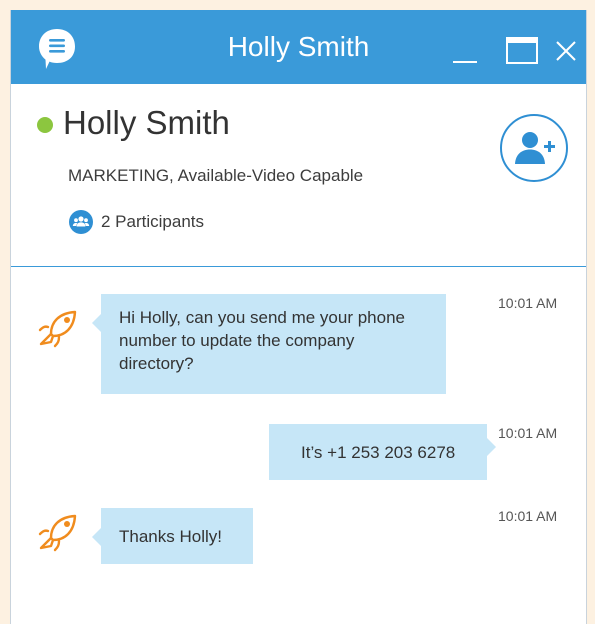 This screenshot has height=624, width=595. Describe the element at coordinates (146, 122) in the screenshot. I see `contact-name: Holly Smith` at that location.